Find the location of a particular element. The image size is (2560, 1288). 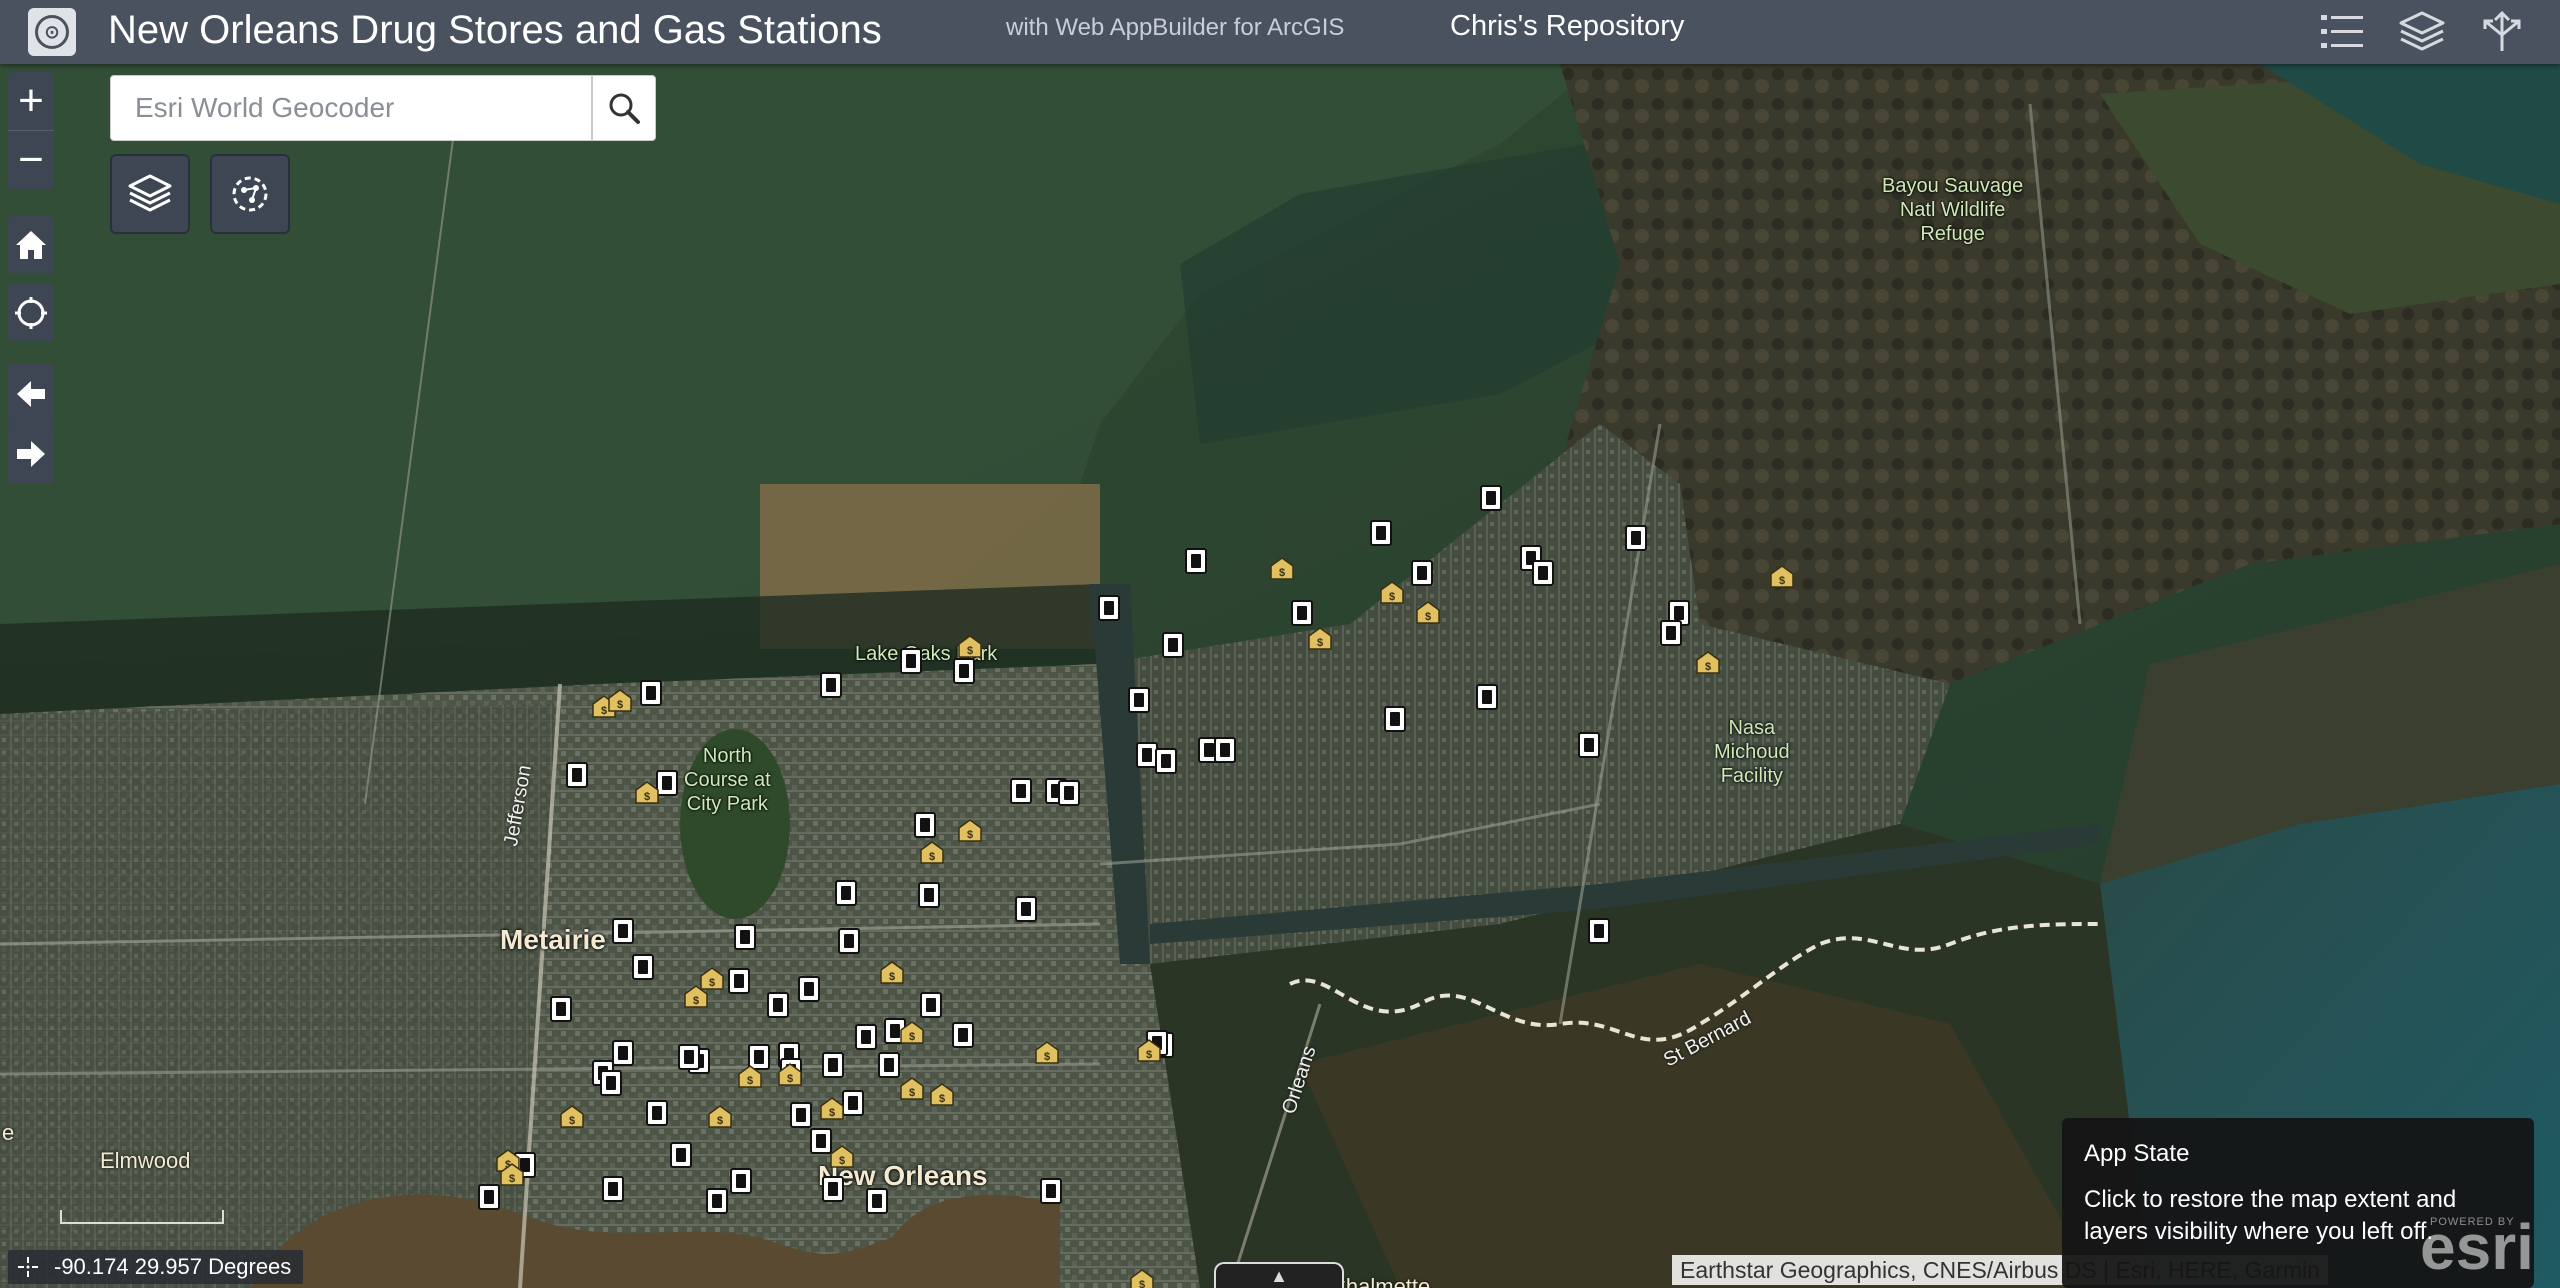

legend-list-button is located at coordinates (2342, 32).